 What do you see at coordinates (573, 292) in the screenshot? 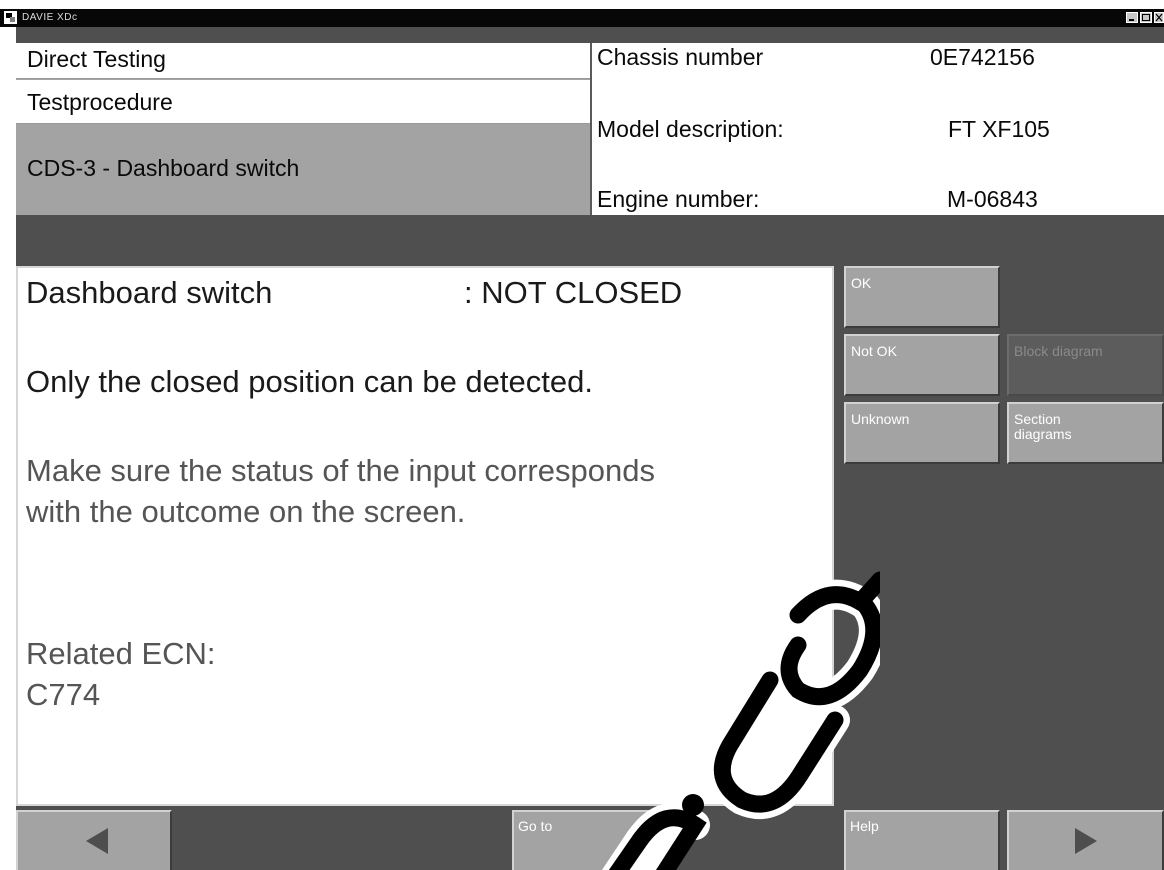
I see `status-value: : NOT CLOSED` at bounding box center [573, 292].